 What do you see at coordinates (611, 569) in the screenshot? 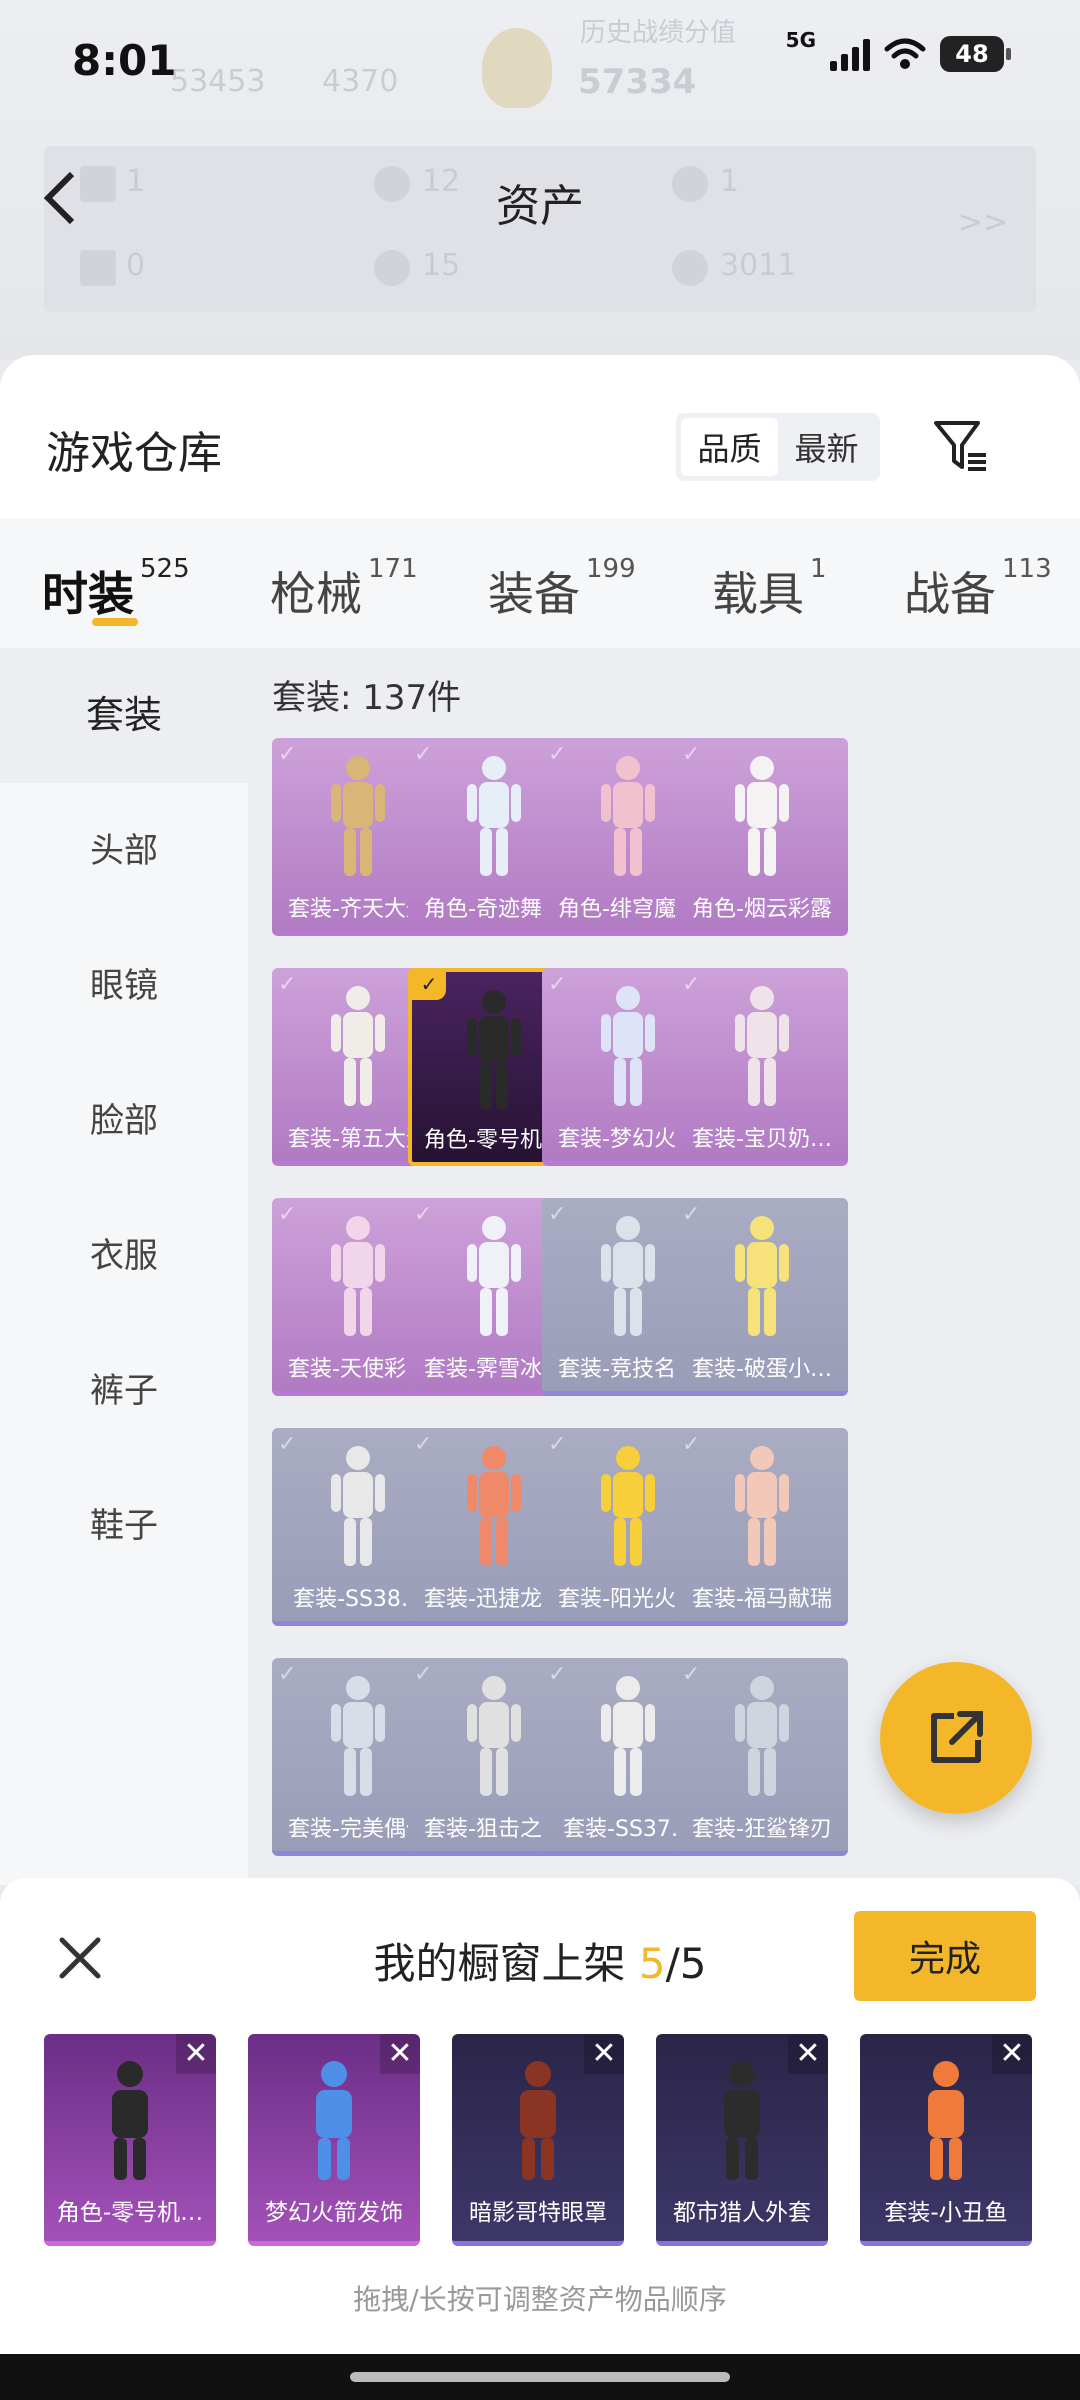
I see `tab-gear-count: 199` at bounding box center [611, 569].